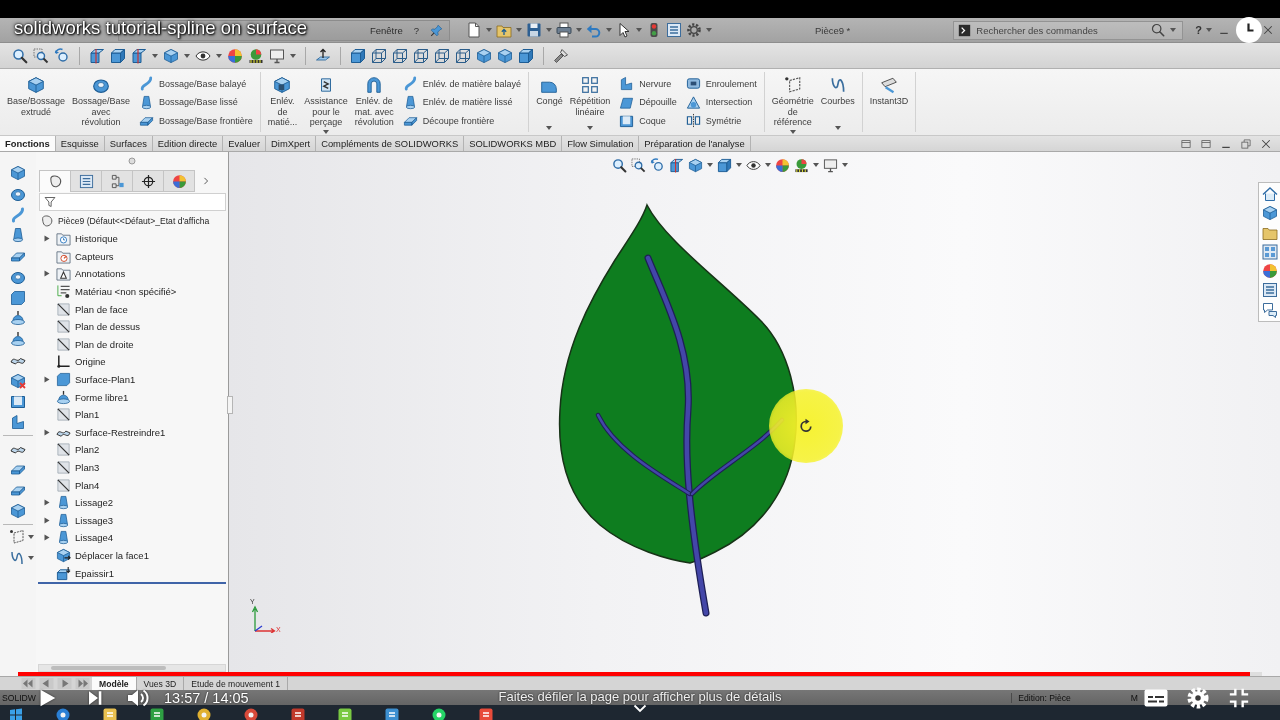  Describe the element at coordinates (18, 235) in the screenshot. I see `cup-icon` at that location.